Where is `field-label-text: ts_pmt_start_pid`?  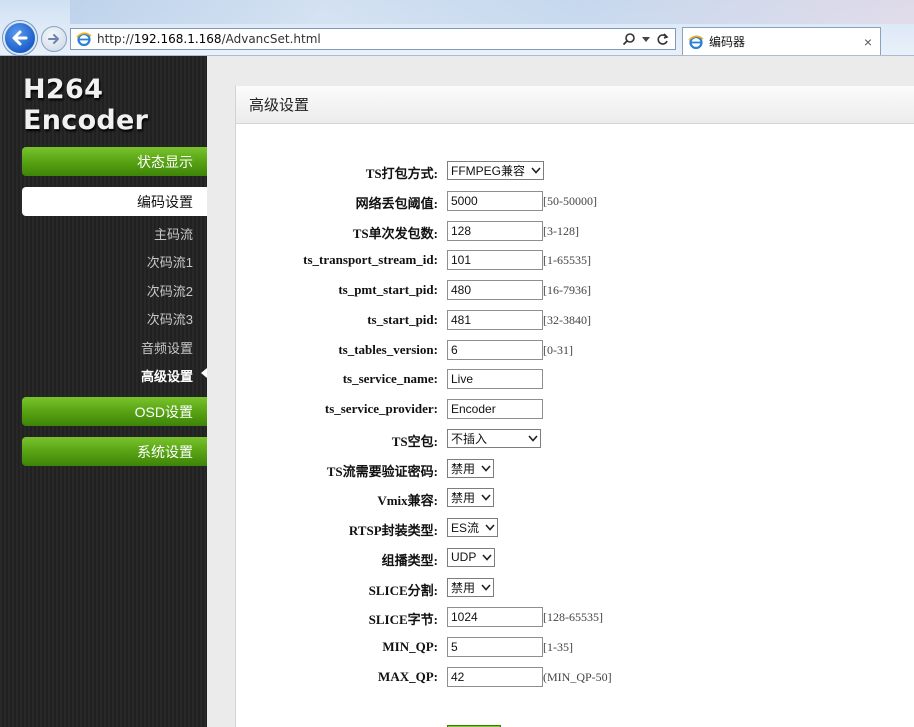
field-label-text: ts_pmt_start_pid is located at coordinates (386, 290).